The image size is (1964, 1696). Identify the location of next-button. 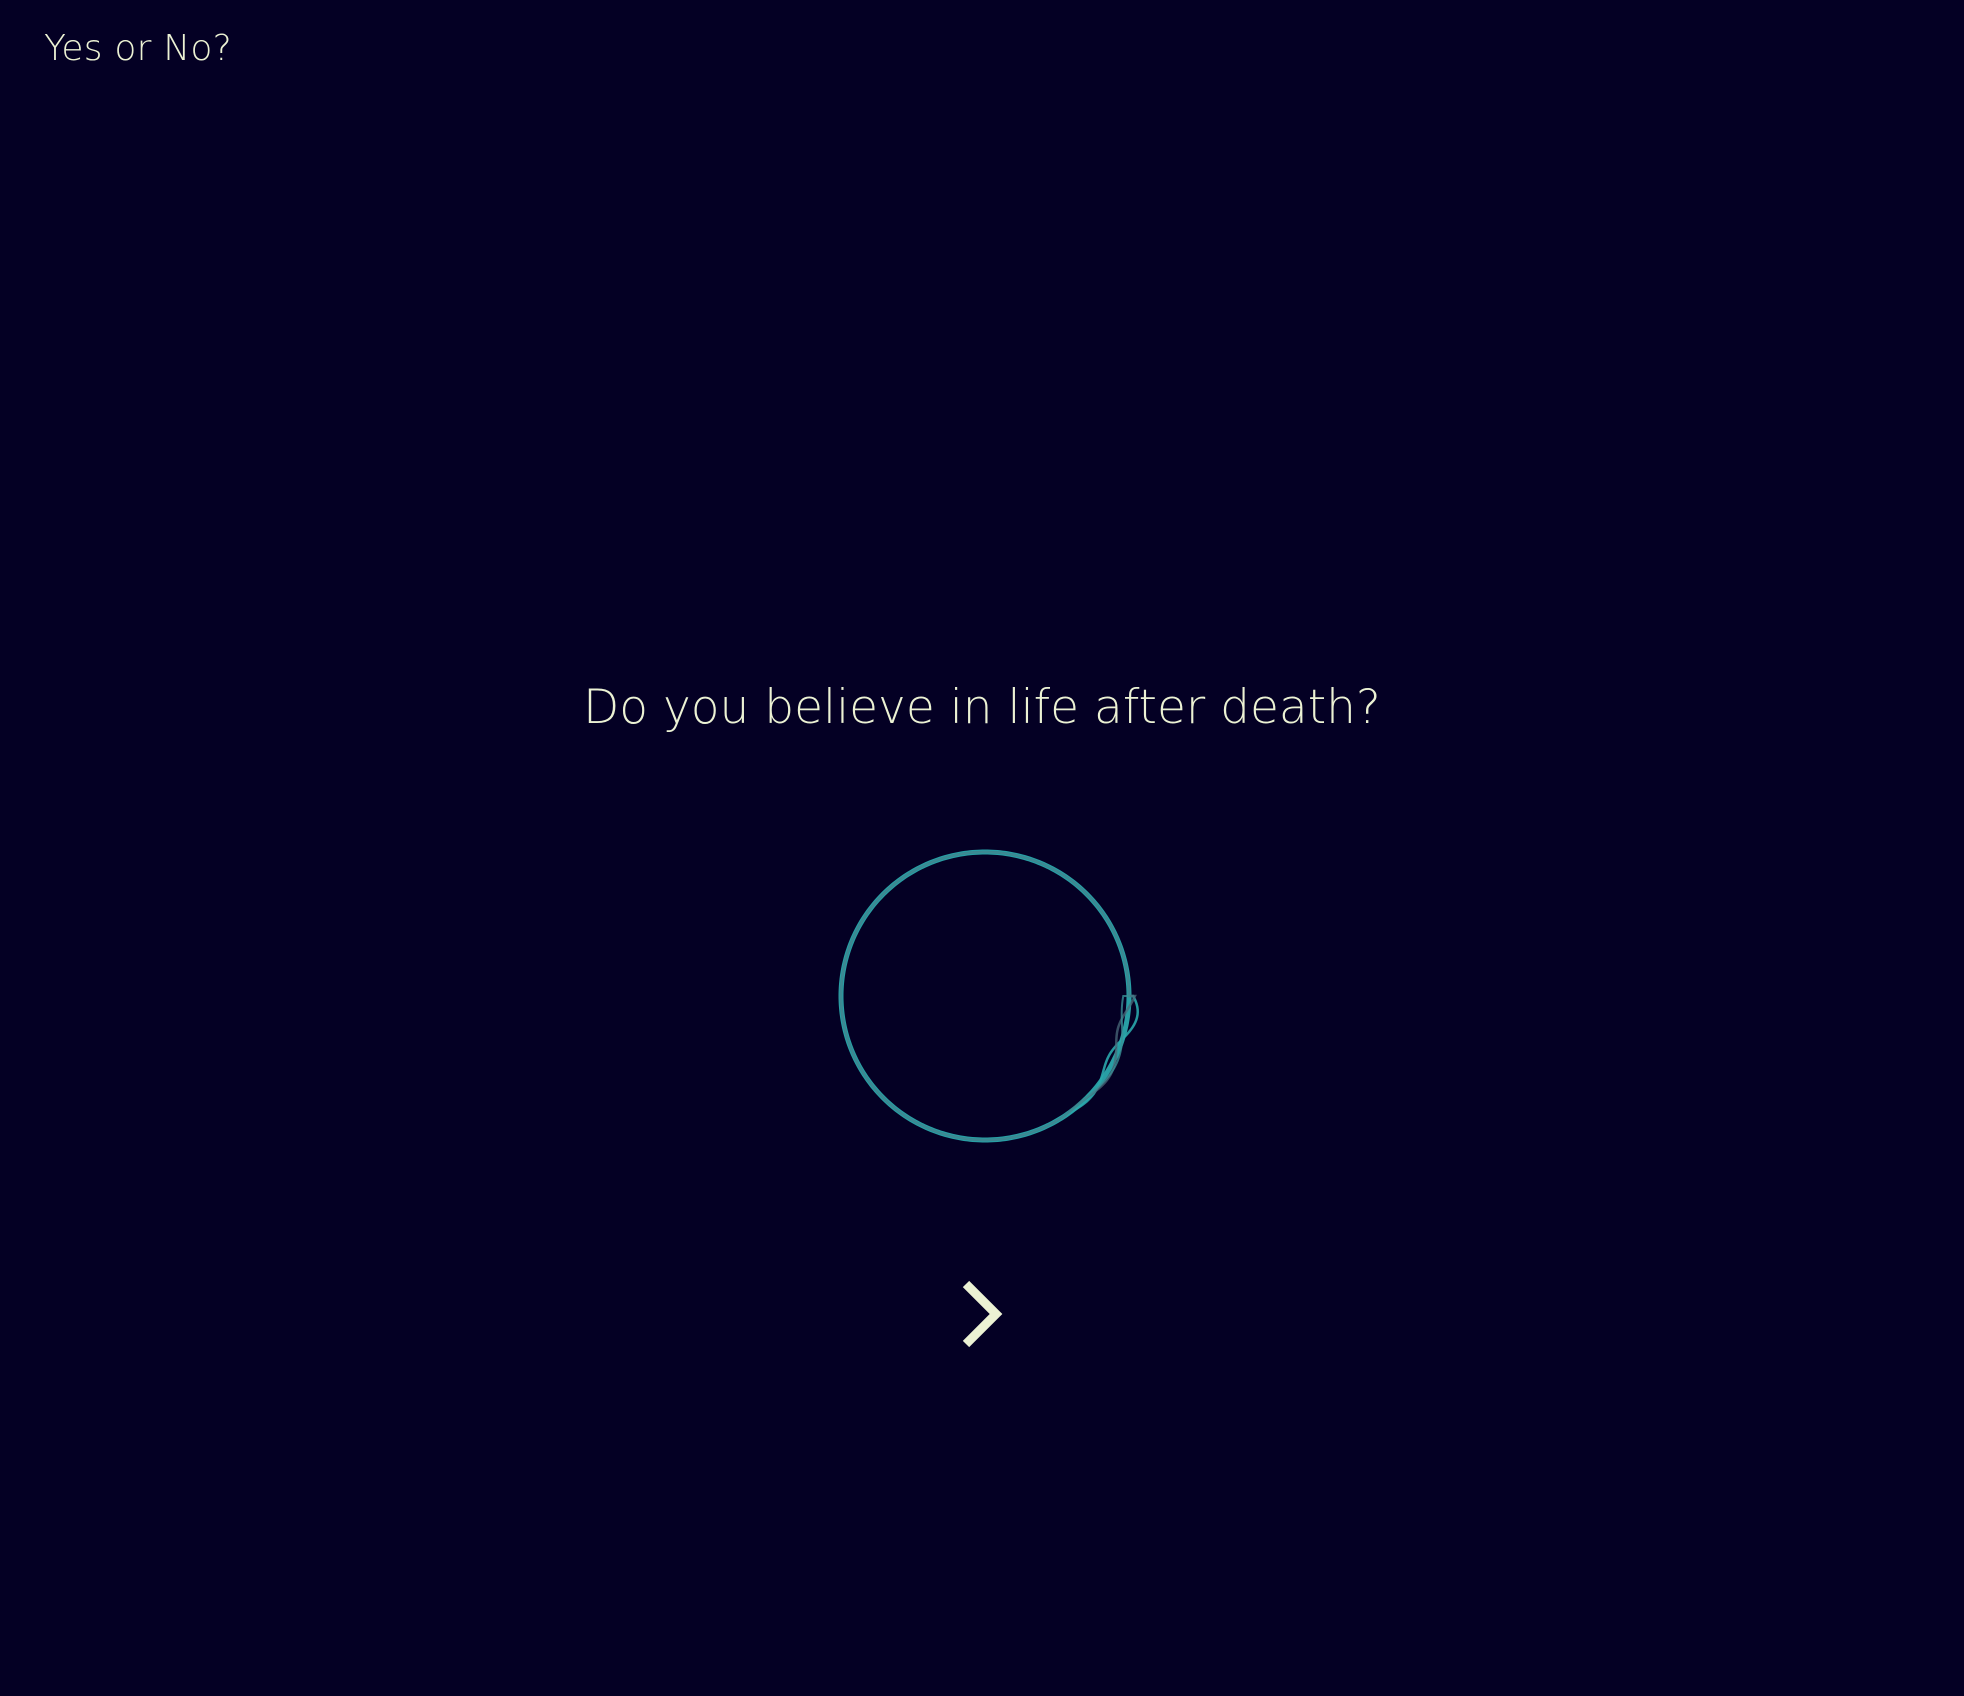
(982, 1314).